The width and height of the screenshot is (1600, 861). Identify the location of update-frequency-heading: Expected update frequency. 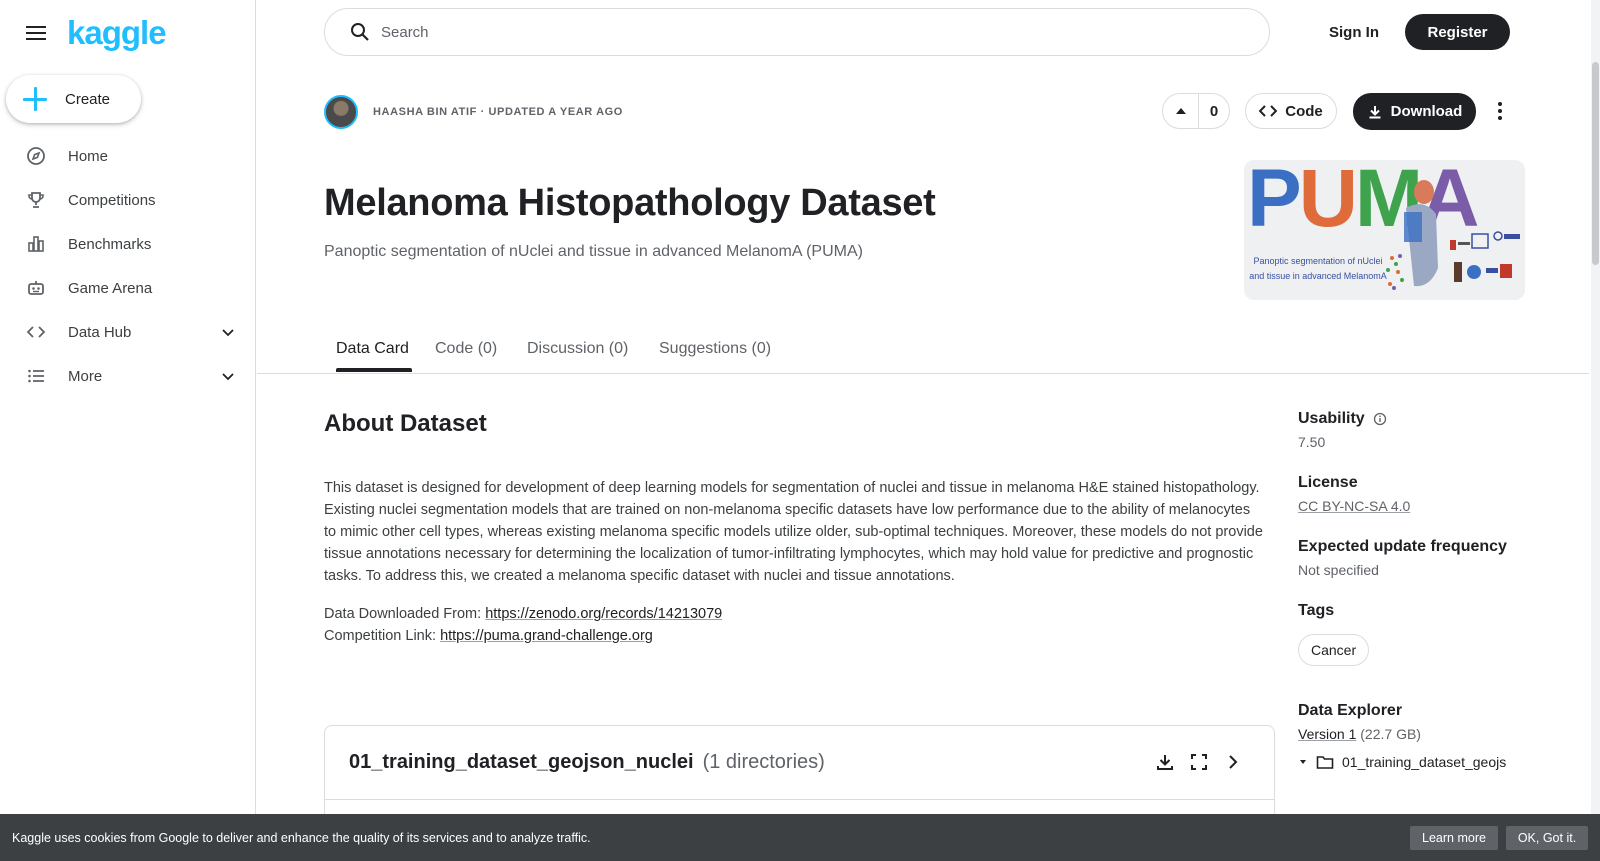
(1402, 546).